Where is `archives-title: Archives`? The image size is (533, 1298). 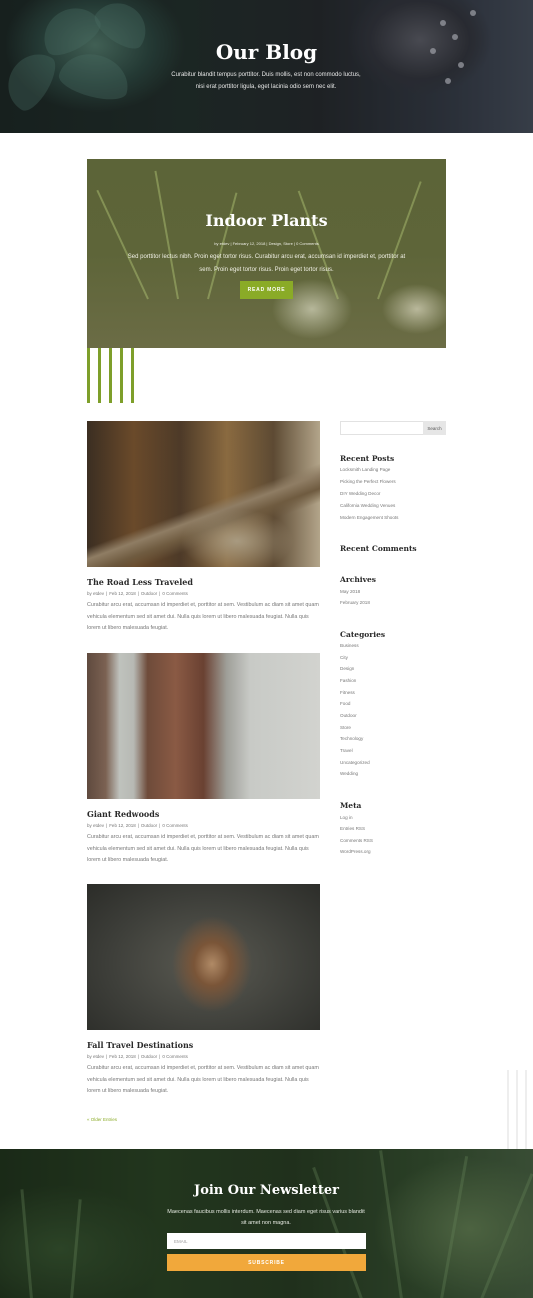 archives-title: Archives is located at coordinates (358, 579).